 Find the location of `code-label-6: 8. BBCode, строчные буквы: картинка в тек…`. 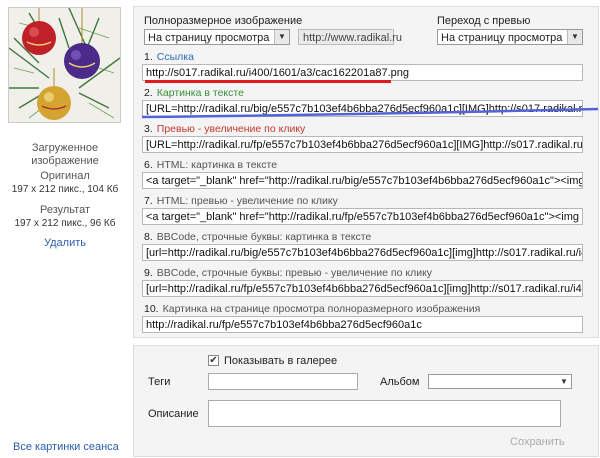

code-label-6: 8. BBCode, строчные буквы: картинка в тек… is located at coordinates (257, 237).